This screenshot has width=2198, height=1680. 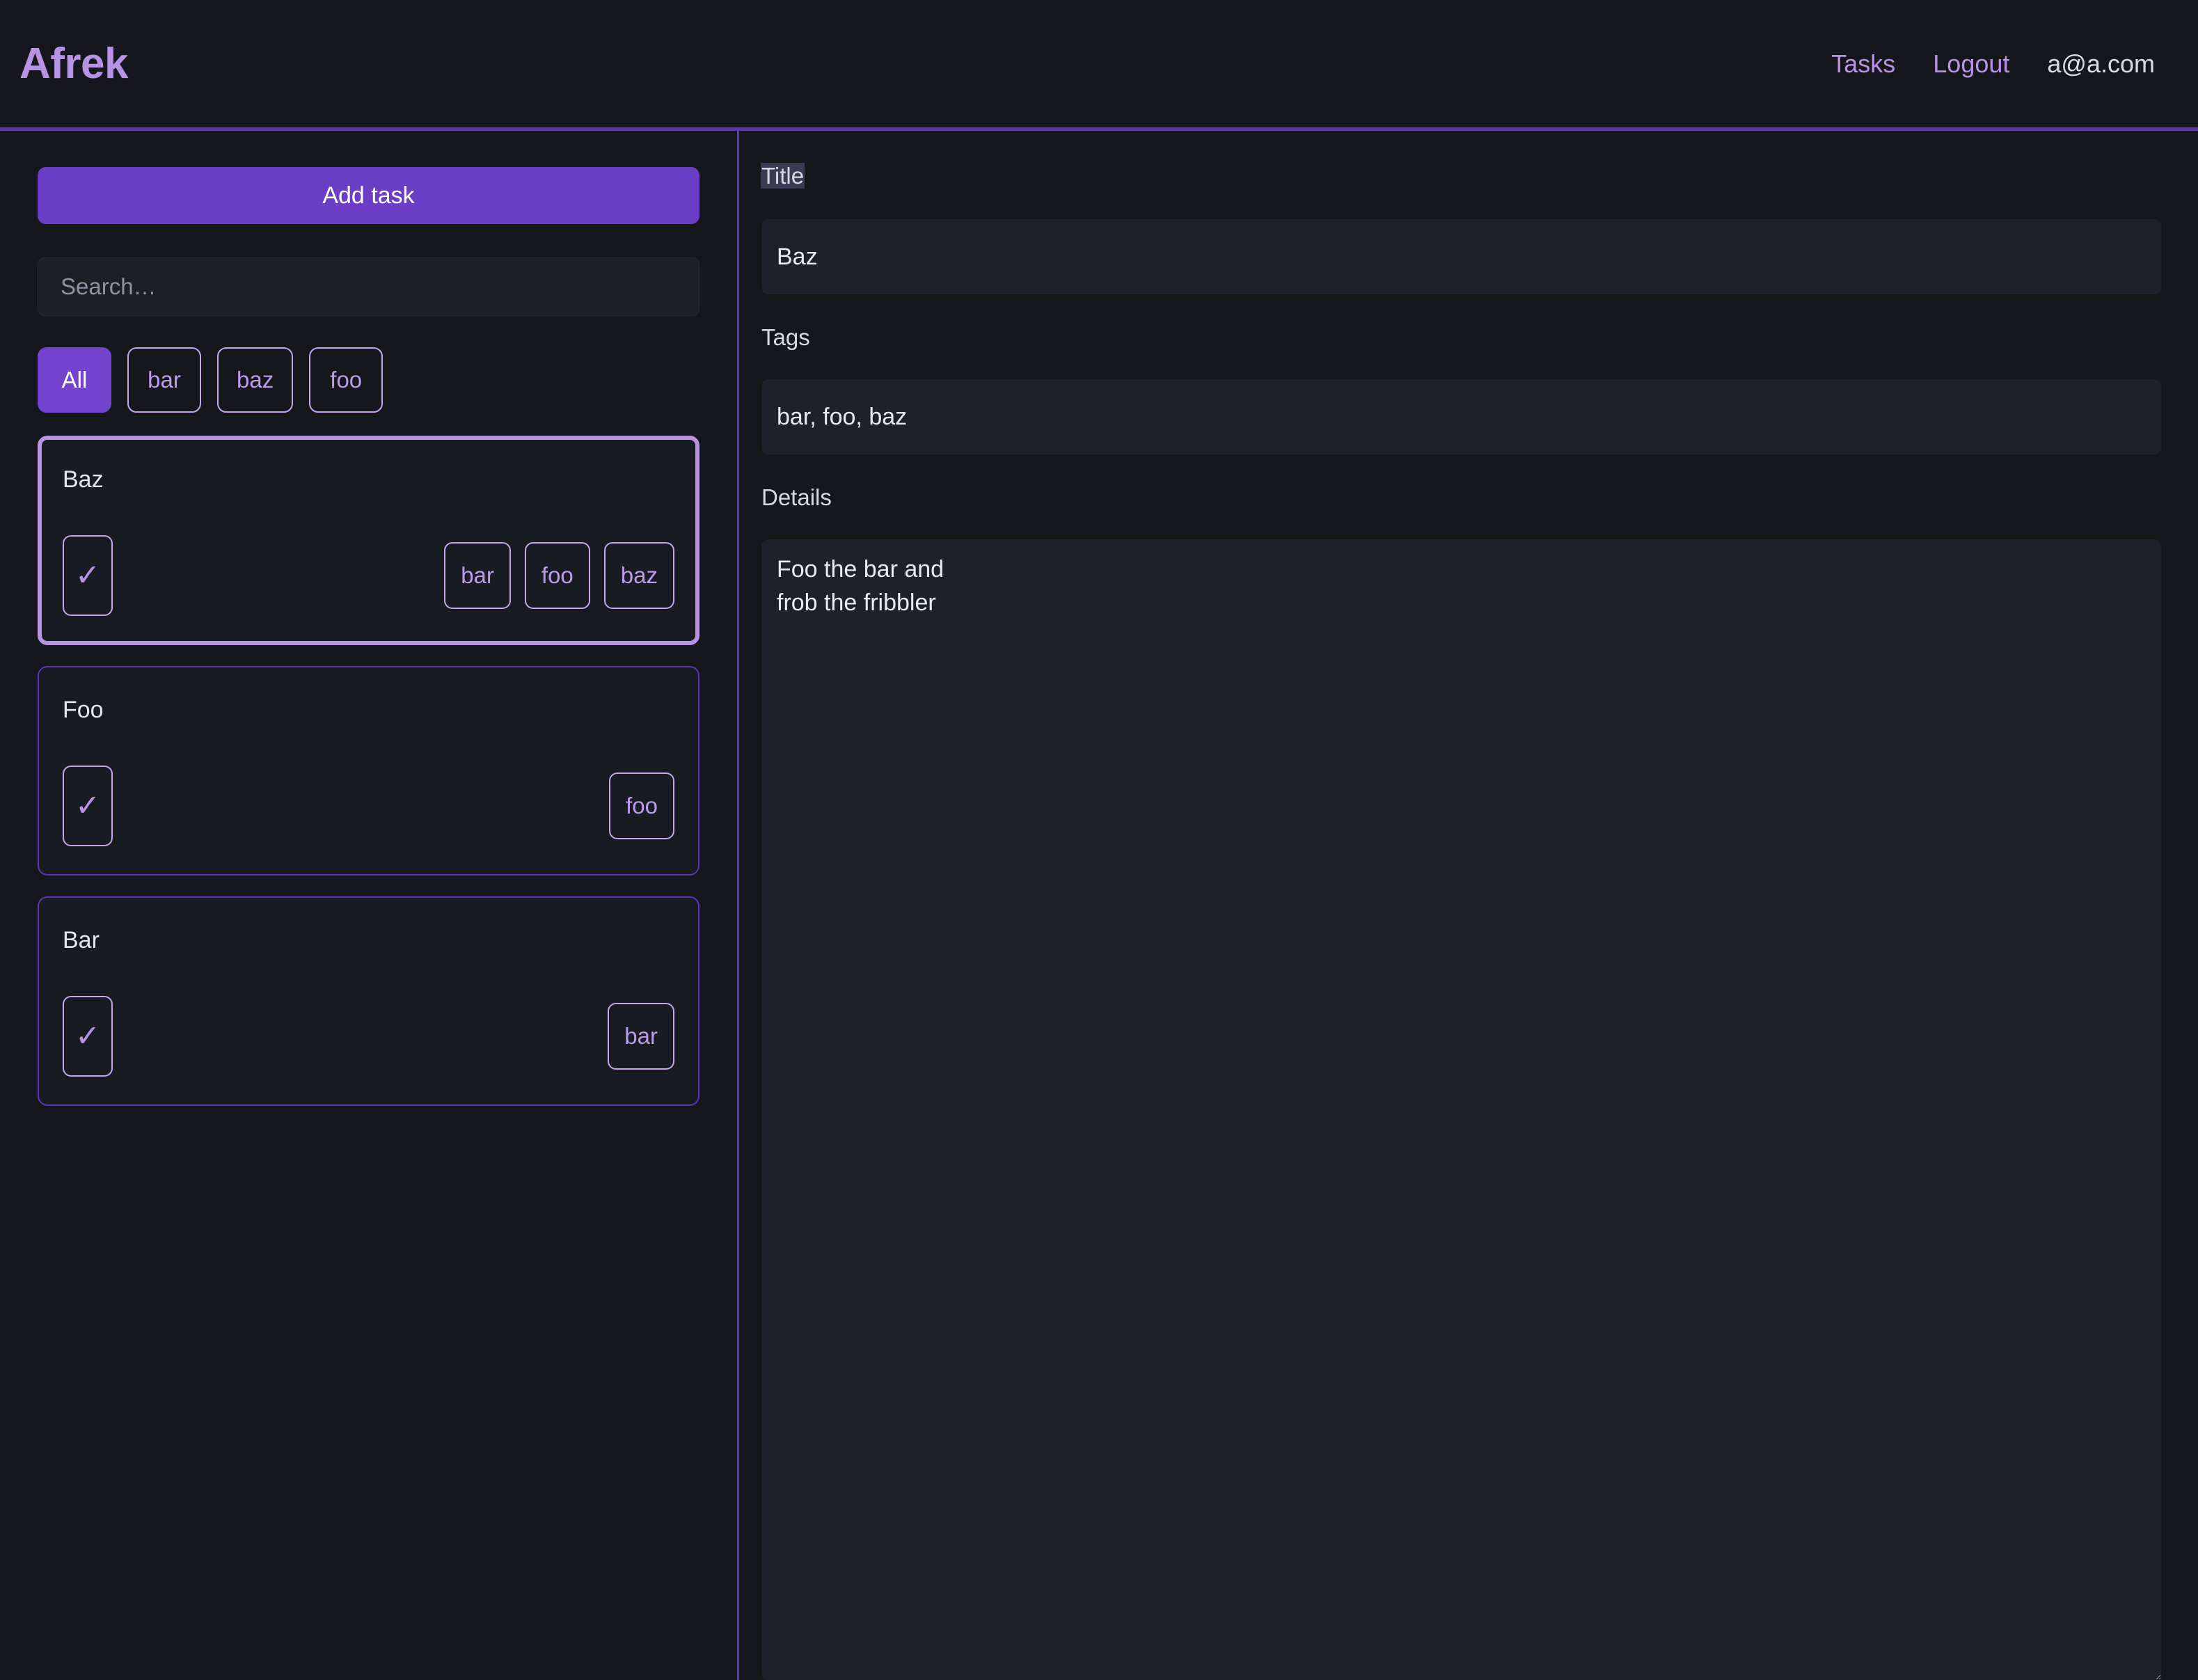 I want to click on nav-link-logout: Logout, so click(x=1971, y=64).